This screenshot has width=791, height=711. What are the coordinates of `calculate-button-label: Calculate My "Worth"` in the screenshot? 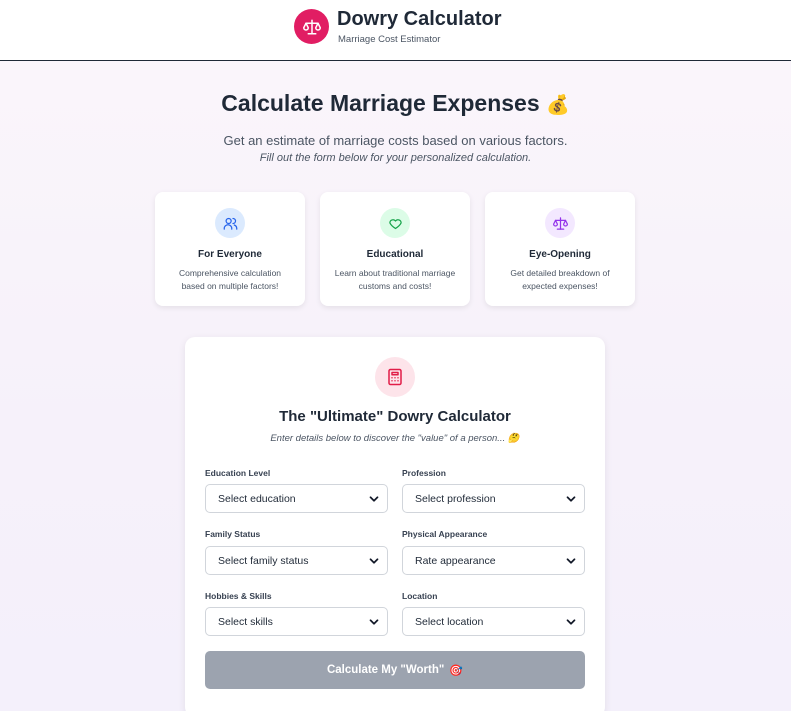 It's located at (385, 670).